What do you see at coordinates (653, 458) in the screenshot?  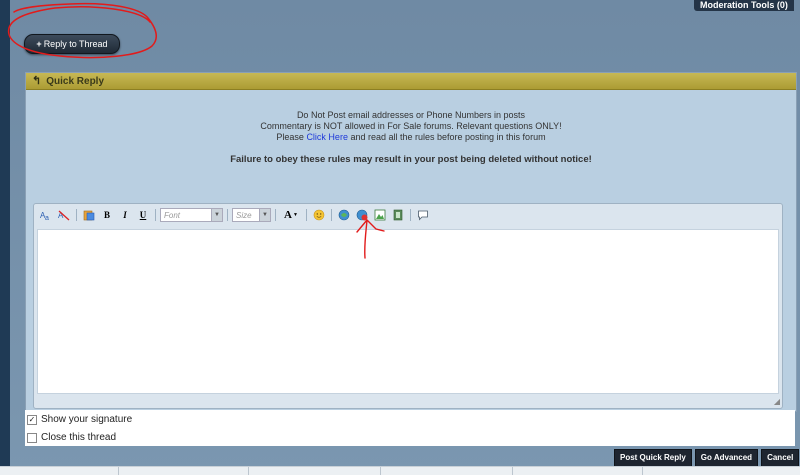 I see `post-quick-reply-button: Post Quick Reply` at bounding box center [653, 458].